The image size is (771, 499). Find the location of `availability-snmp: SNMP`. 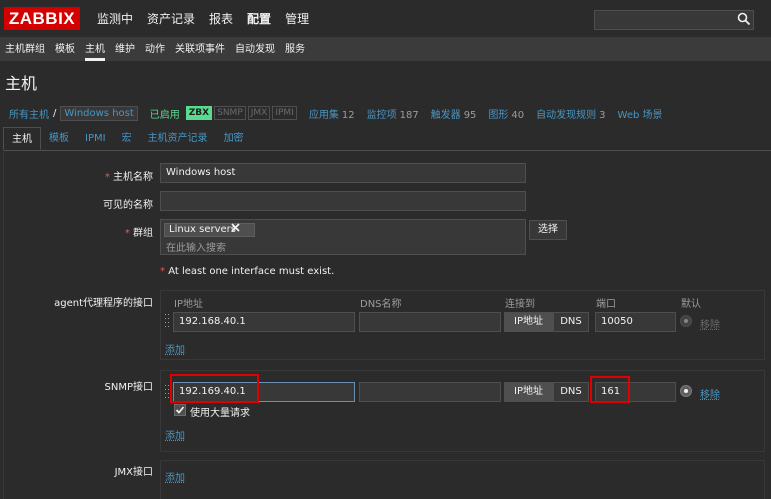

availability-snmp: SNMP is located at coordinates (230, 113).